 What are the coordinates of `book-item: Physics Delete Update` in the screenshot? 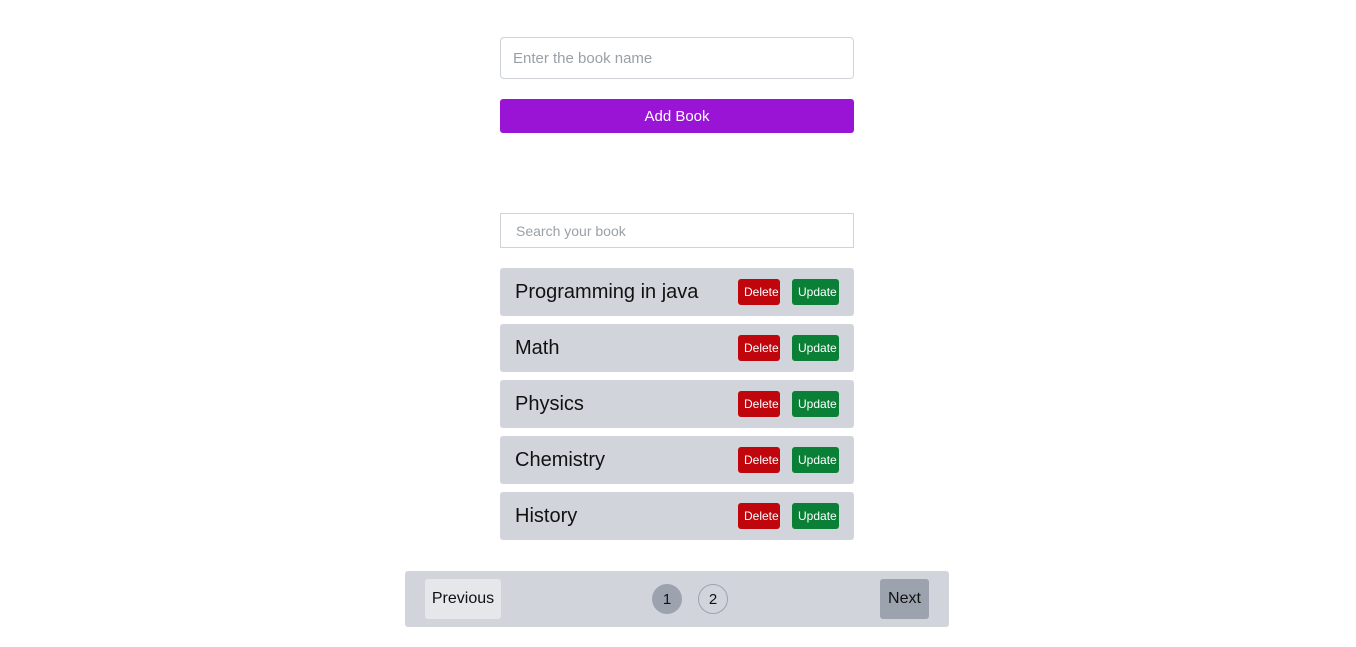 It's located at (677, 404).